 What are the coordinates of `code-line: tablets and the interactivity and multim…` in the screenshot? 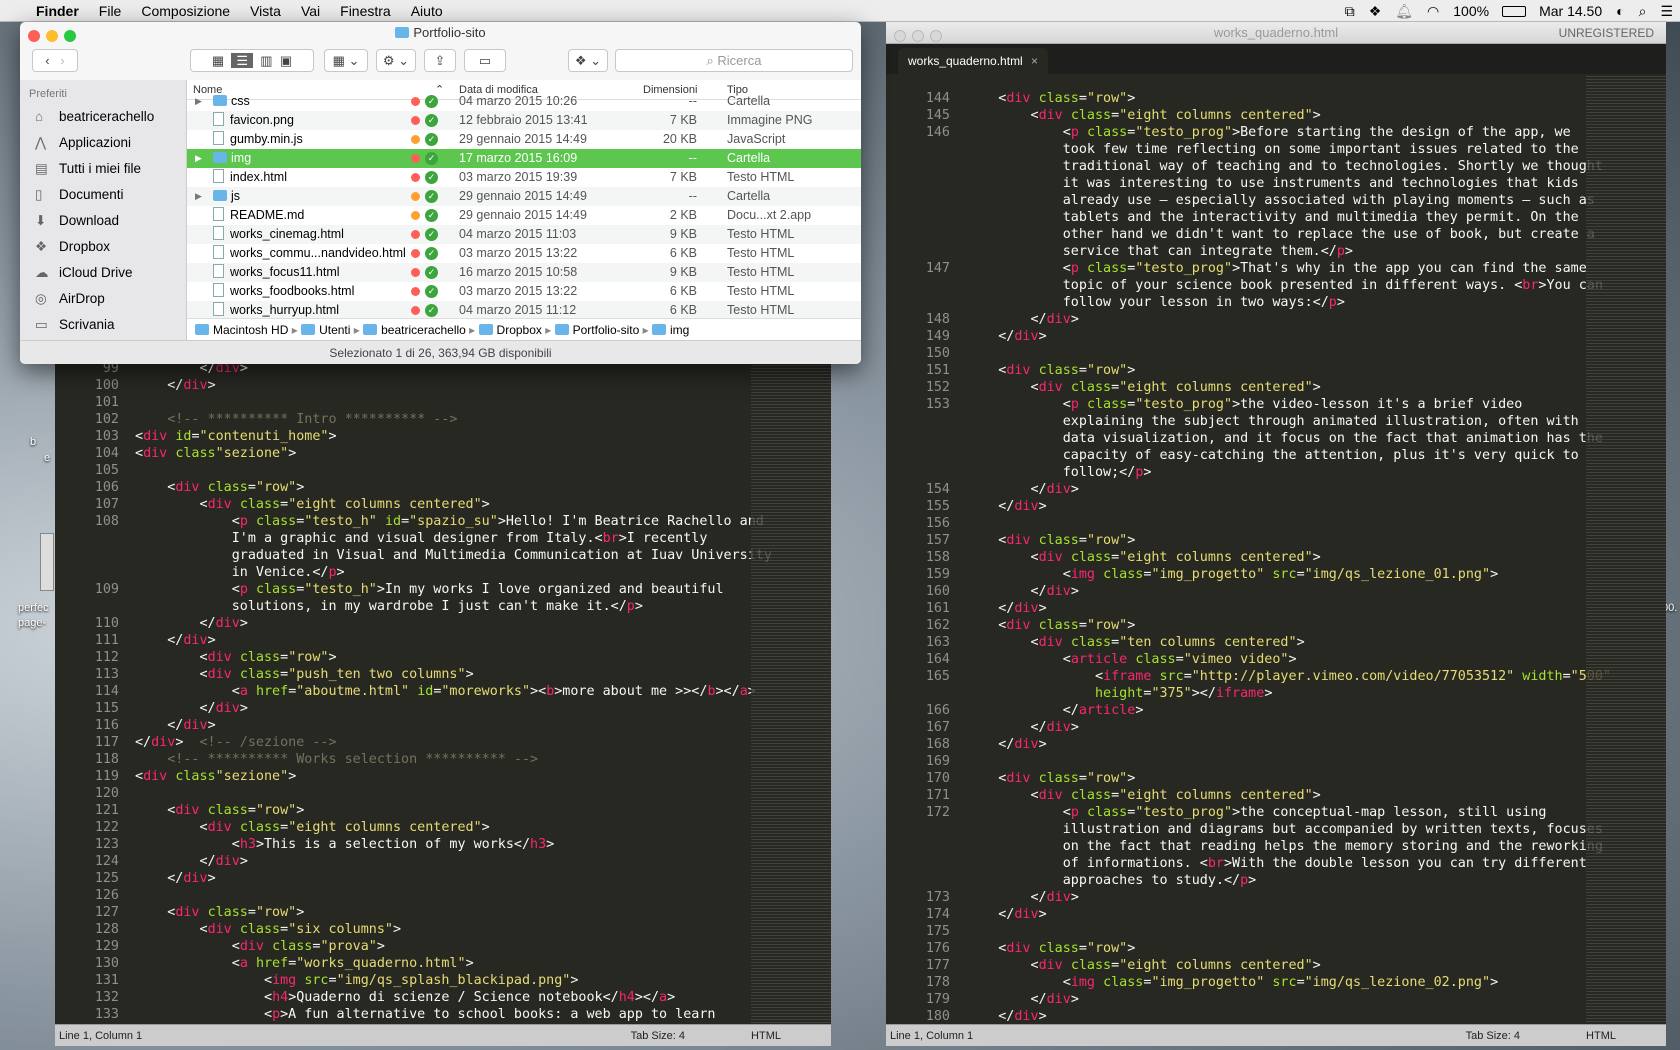 It's located at (1236, 217).